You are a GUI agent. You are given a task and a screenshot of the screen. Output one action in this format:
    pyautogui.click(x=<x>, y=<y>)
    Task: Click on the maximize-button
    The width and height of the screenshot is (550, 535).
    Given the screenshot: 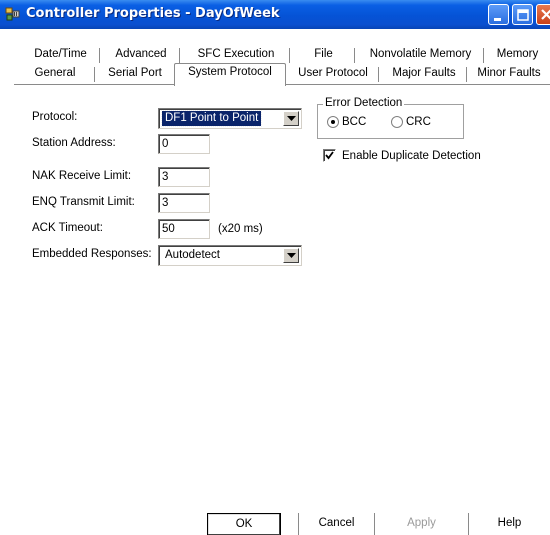 What is the action you would take?
    pyautogui.click(x=522, y=14)
    